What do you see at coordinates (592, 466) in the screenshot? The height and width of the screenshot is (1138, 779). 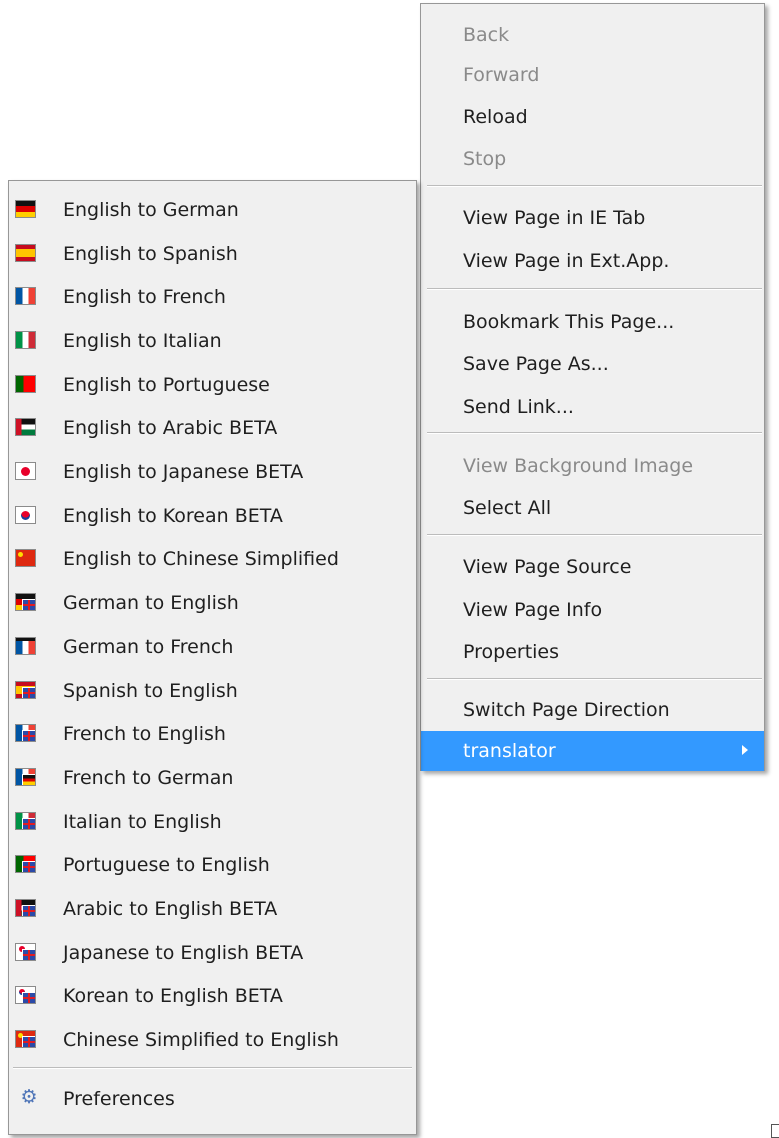 I see `menu-item-view-background-image: View Background Image` at bounding box center [592, 466].